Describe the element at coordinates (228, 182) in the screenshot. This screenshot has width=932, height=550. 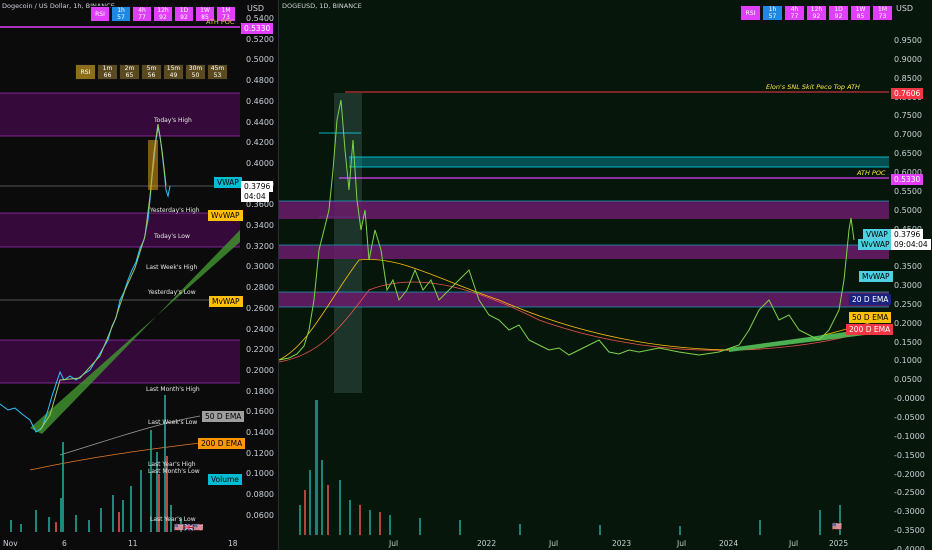
I see `vwap-tag: VWAP` at that location.